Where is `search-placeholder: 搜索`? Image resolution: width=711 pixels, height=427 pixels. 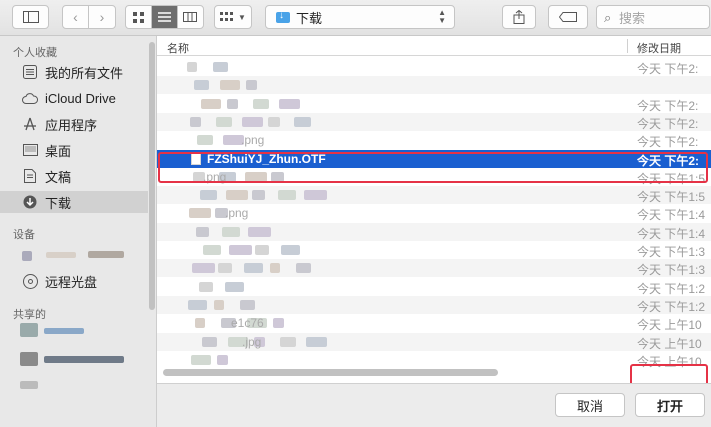 search-placeholder: 搜索 is located at coordinates (632, 18).